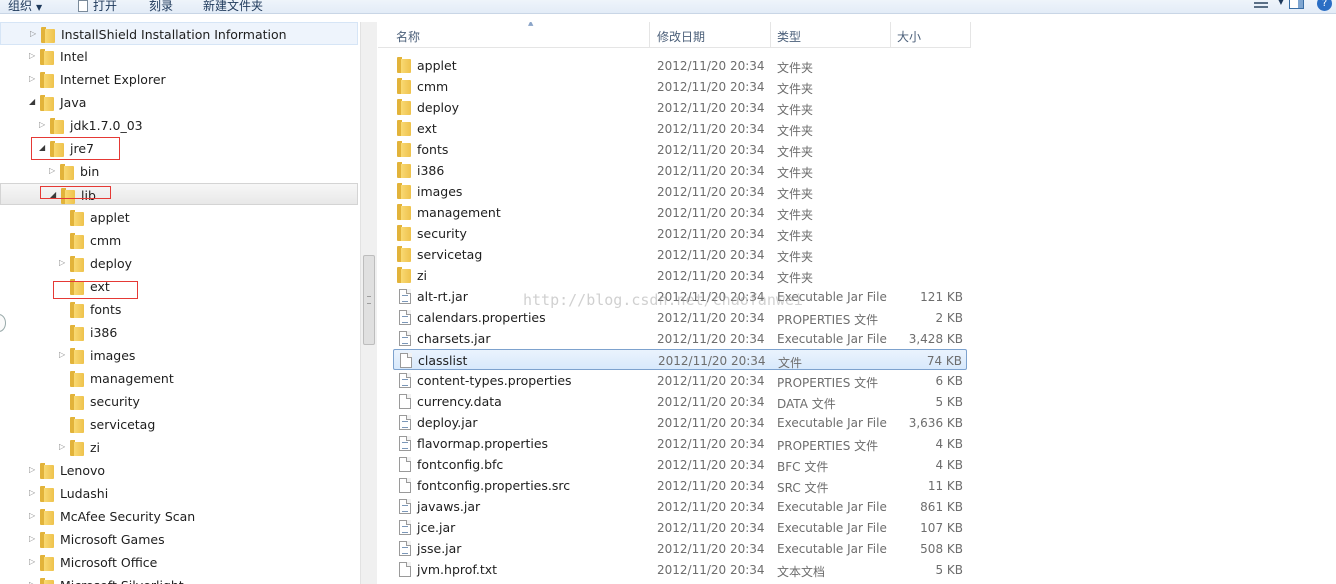 The image size is (1336, 584). I want to click on organize-button: 组织 ▼, so click(25, 7).